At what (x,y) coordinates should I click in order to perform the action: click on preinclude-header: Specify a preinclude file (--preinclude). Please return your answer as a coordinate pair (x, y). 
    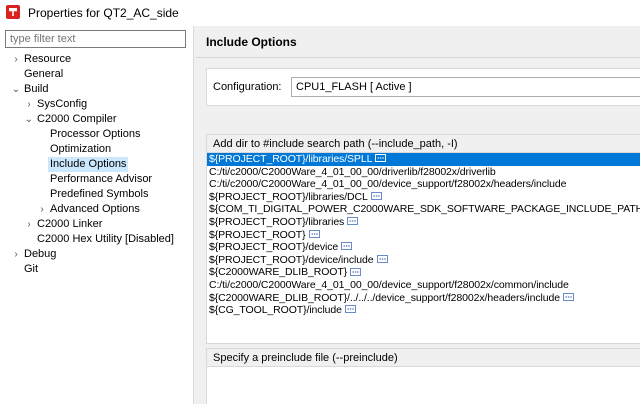
    Looking at the image, I should click on (423, 358).